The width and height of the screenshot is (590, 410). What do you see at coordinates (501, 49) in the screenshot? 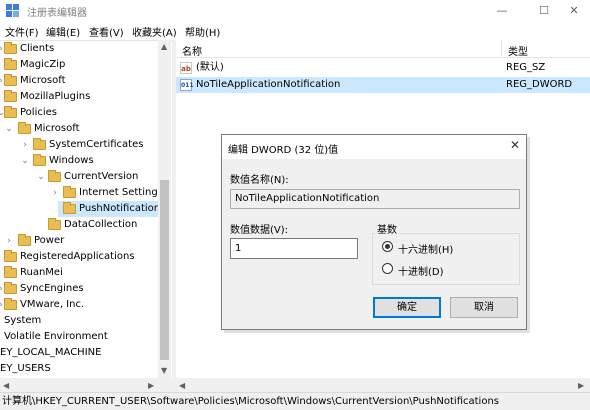
I see `column-divider` at bounding box center [501, 49].